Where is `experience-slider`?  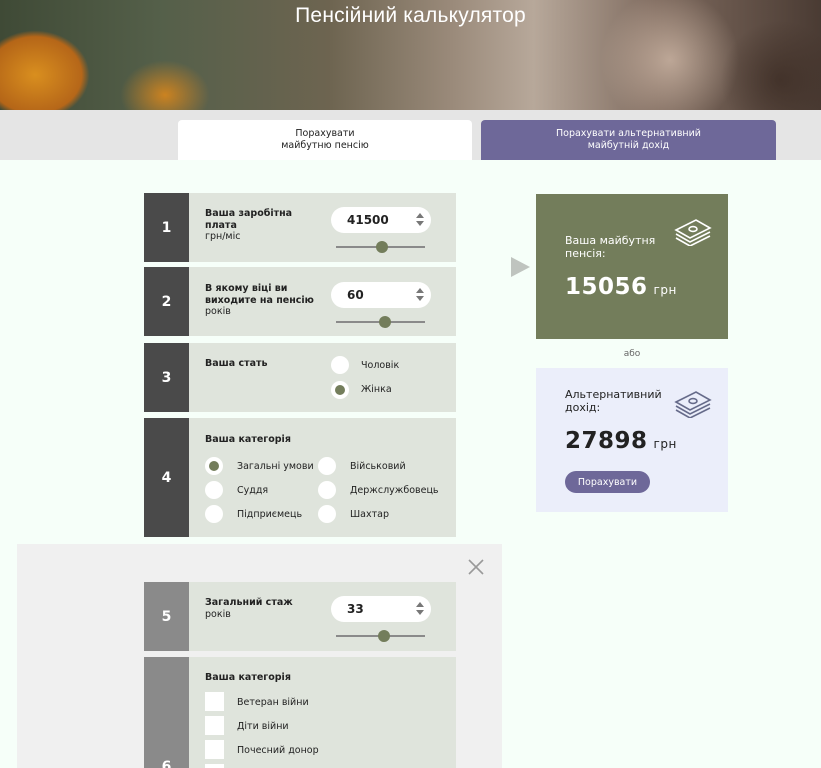
experience-slider is located at coordinates (380, 636).